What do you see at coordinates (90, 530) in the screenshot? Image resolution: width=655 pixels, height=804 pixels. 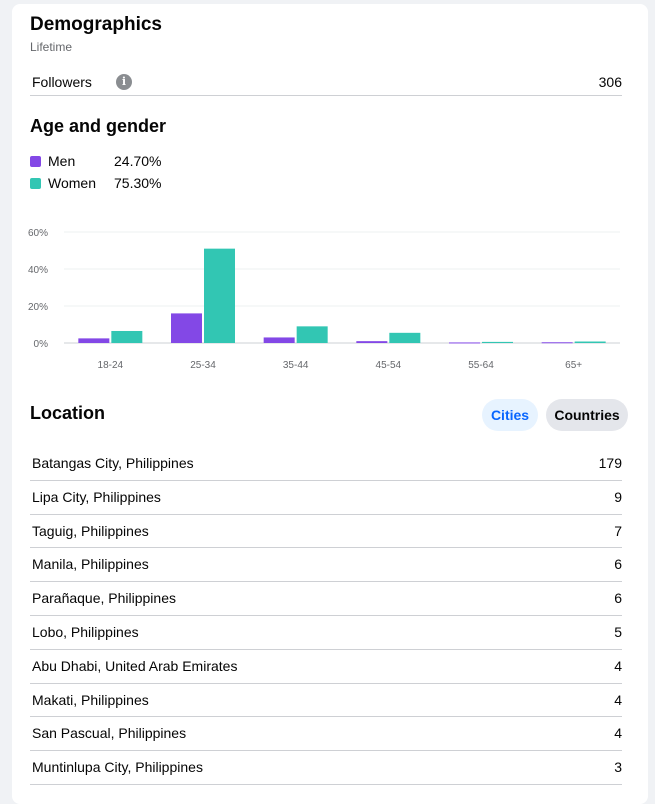 I see `location-name: Taguig, Philippines` at bounding box center [90, 530].